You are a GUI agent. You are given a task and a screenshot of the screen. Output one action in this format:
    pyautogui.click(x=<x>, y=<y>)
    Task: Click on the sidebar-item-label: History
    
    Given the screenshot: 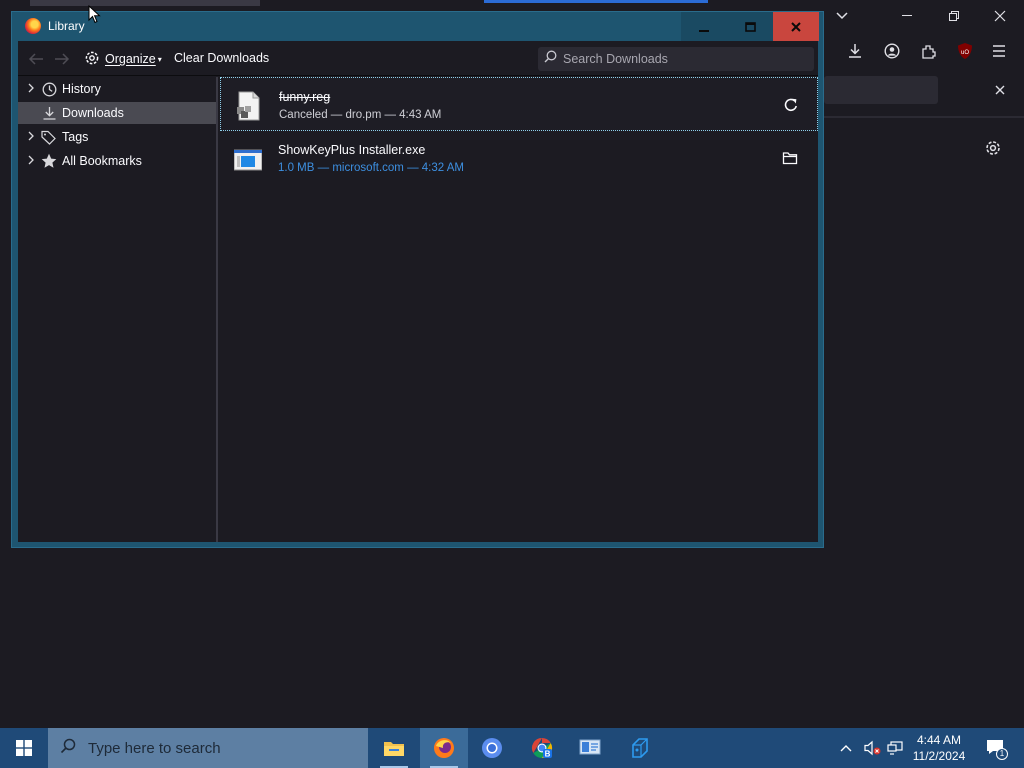 What is the action you would take?
    pyautogui.click(x=81, y=89)
    